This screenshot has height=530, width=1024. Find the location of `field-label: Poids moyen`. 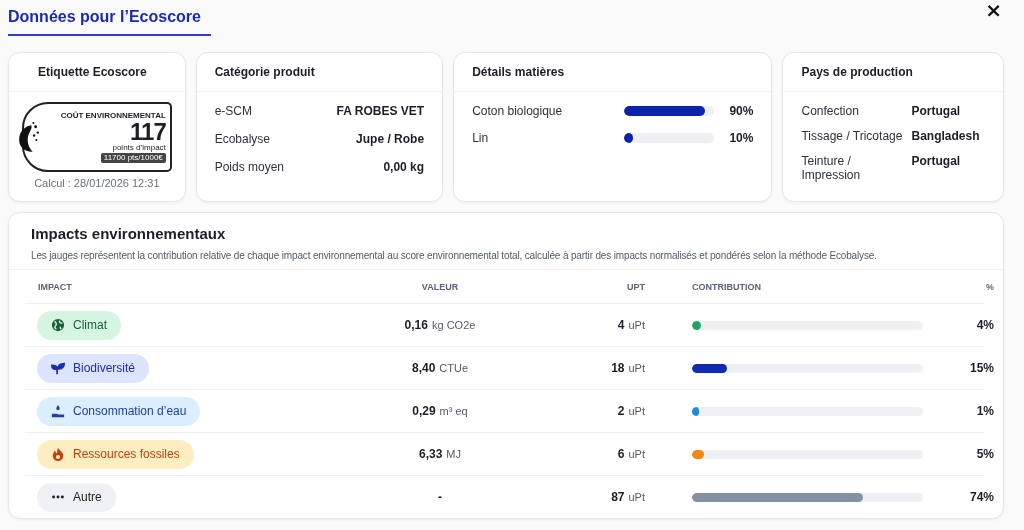

field-label: Poids moyen is located at coordinates (249, 167).